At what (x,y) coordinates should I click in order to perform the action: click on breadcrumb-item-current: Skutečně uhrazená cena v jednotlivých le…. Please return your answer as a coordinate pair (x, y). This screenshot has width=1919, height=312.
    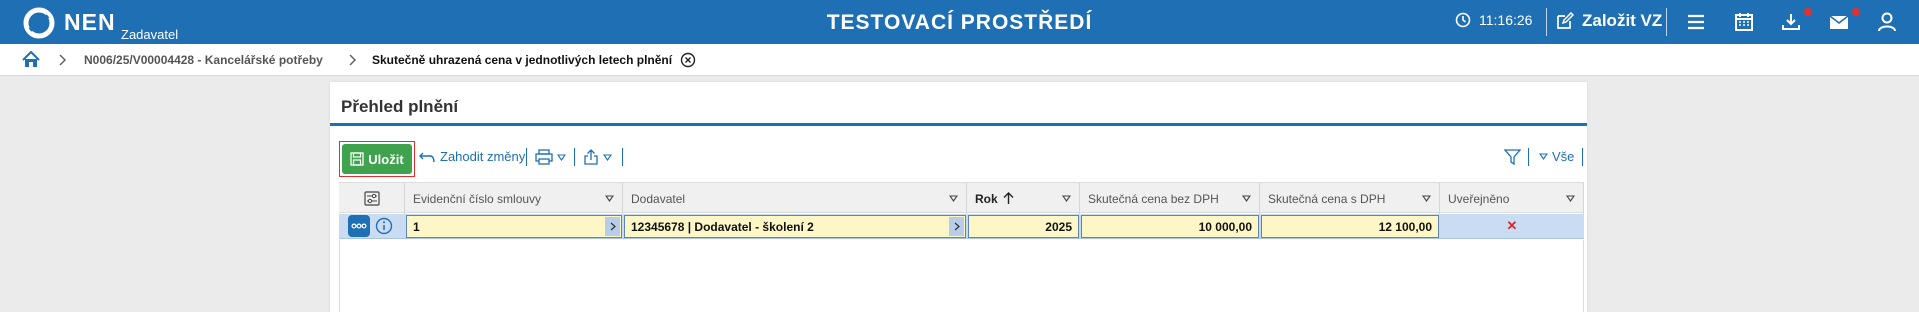
    Looking at the image, I should click on (522, 60).